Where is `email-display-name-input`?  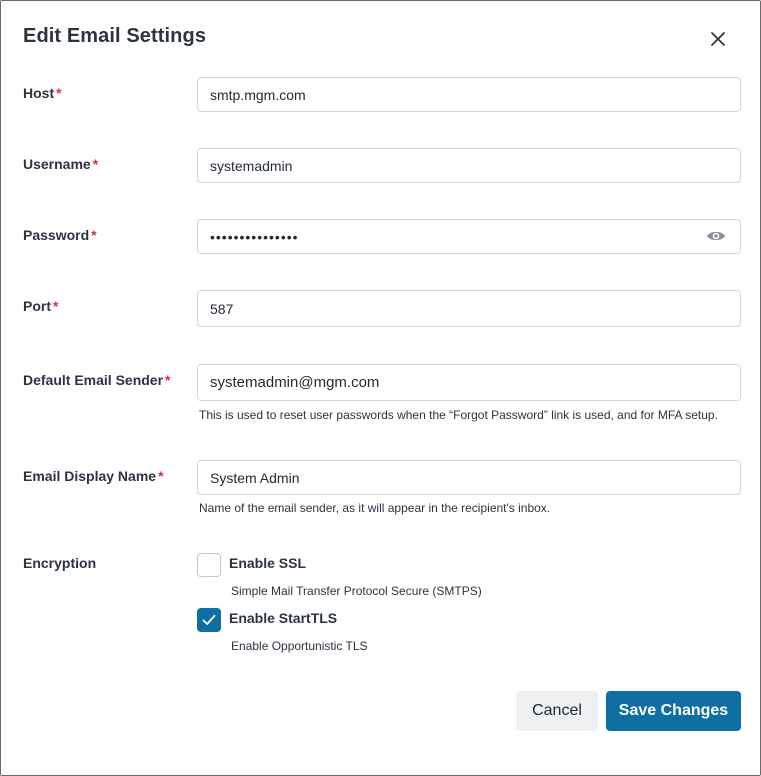 email-display-name-input is located at coordinates (469, 477).